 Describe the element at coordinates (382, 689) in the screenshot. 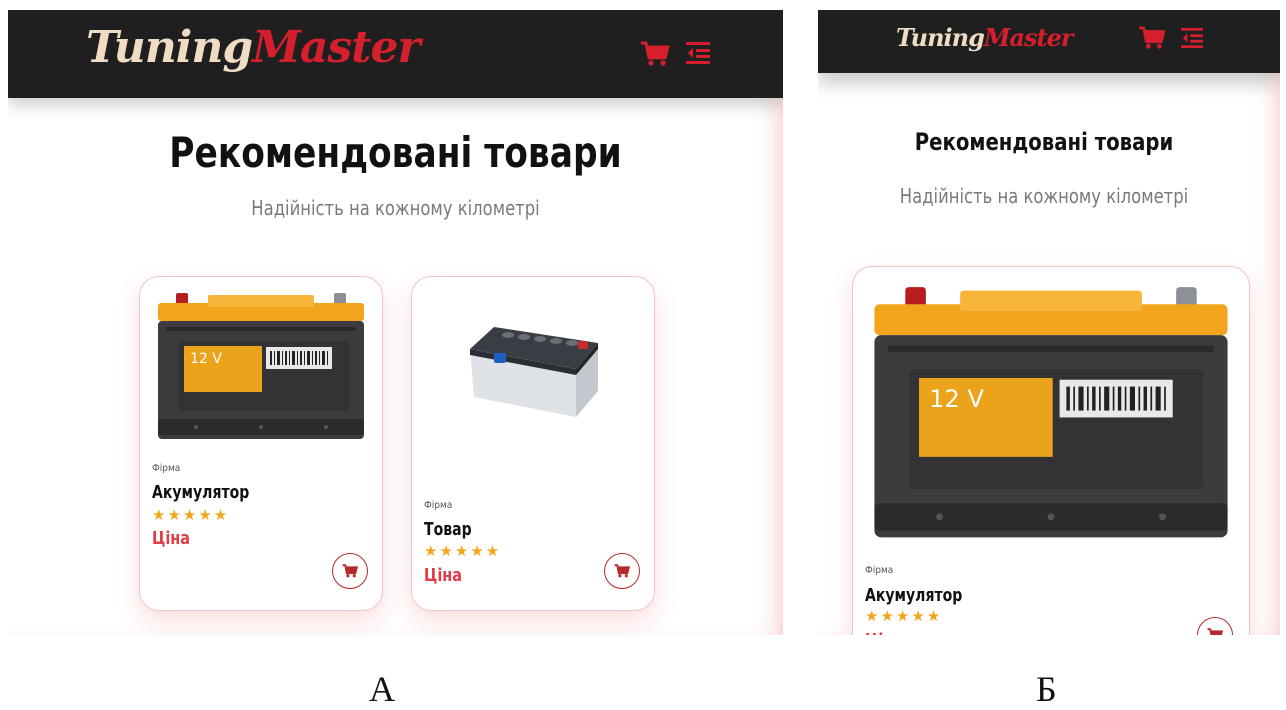

I see `caption-a: А` at that location.